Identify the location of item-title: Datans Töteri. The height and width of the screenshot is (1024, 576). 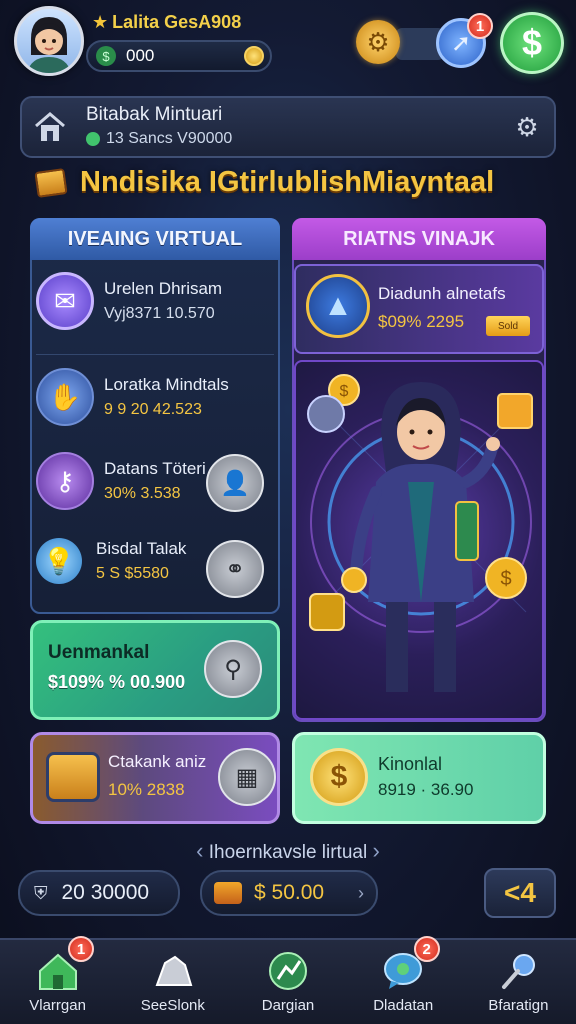
(155, 468).